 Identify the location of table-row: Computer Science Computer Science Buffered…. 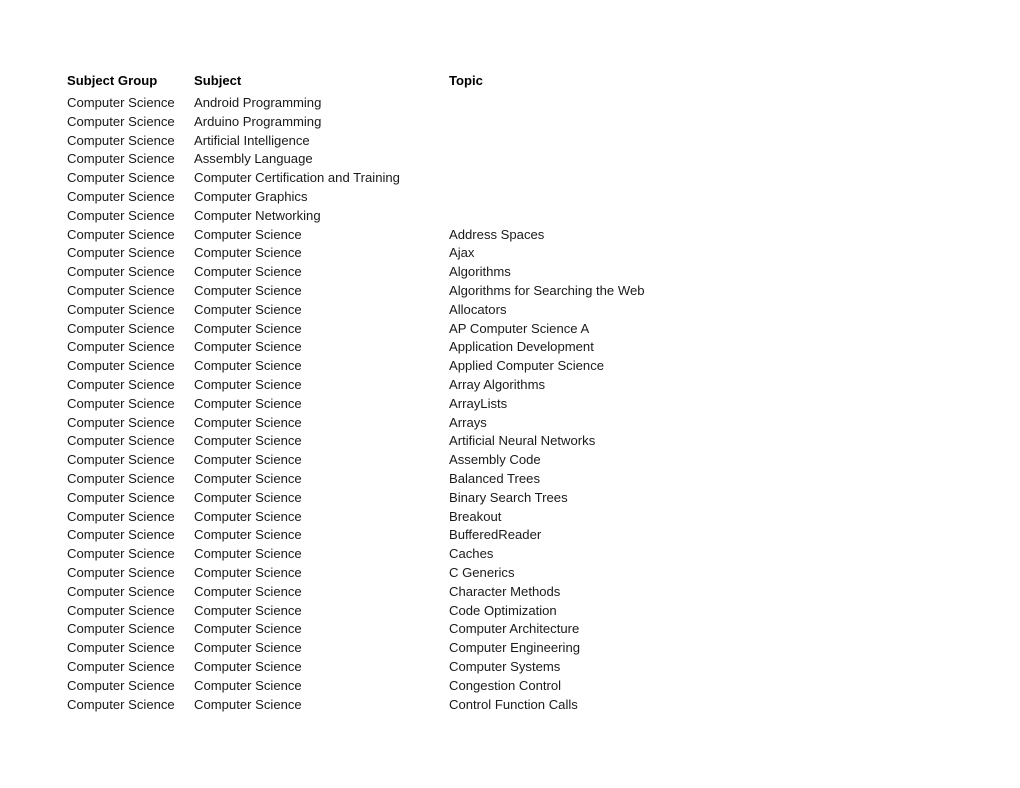
(517, 535).